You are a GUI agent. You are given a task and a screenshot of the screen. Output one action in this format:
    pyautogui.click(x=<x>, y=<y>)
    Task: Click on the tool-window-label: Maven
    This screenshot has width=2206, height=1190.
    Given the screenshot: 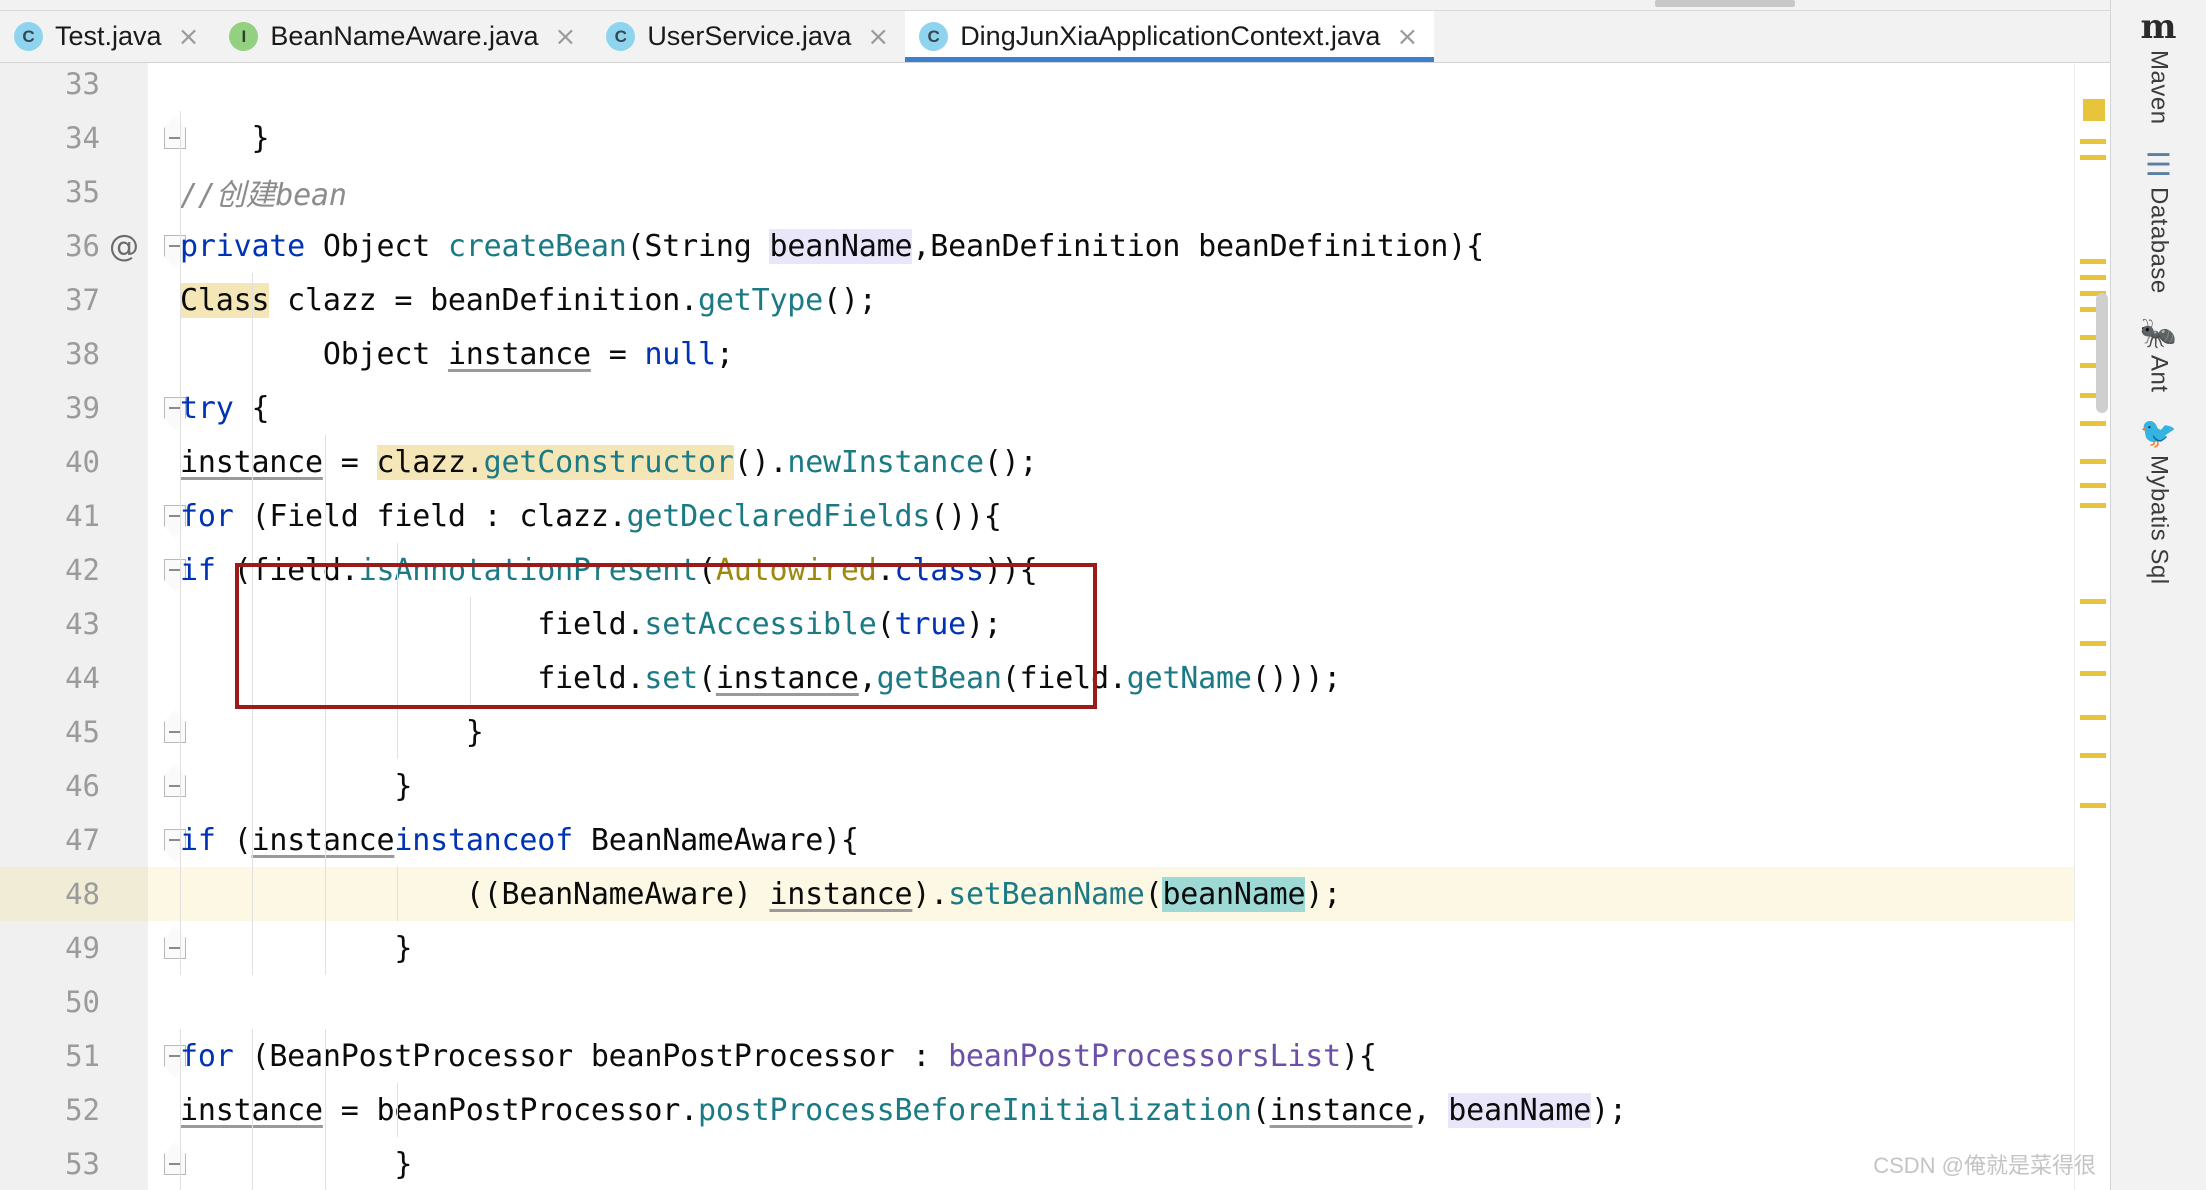 What is the action you would take?
    pyautogui.click(x=2159, y=87)
    